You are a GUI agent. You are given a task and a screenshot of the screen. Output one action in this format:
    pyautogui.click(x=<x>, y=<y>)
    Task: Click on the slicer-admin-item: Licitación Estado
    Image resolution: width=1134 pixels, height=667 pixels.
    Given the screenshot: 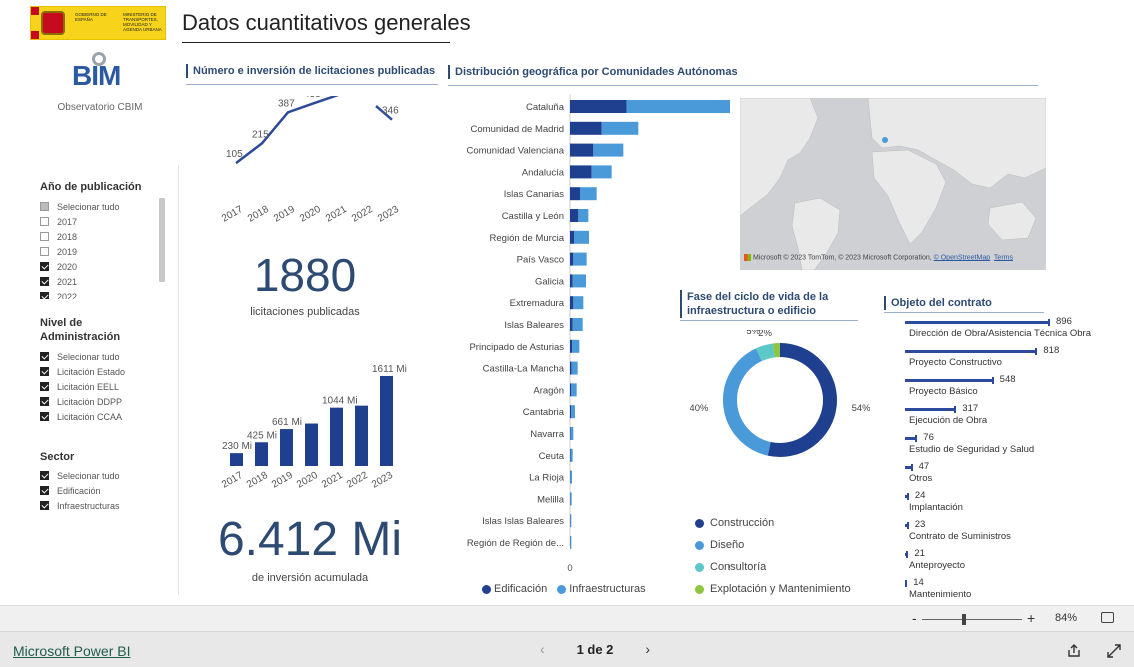 What is the action you would take?
    pyautogui.click(x=105, y=371)
    